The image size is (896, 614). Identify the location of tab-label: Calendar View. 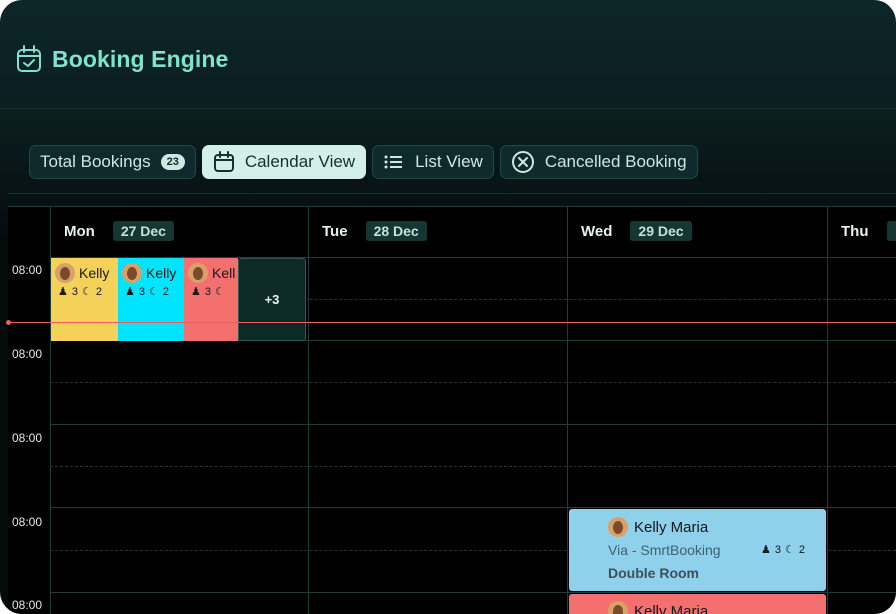
(300, 161).